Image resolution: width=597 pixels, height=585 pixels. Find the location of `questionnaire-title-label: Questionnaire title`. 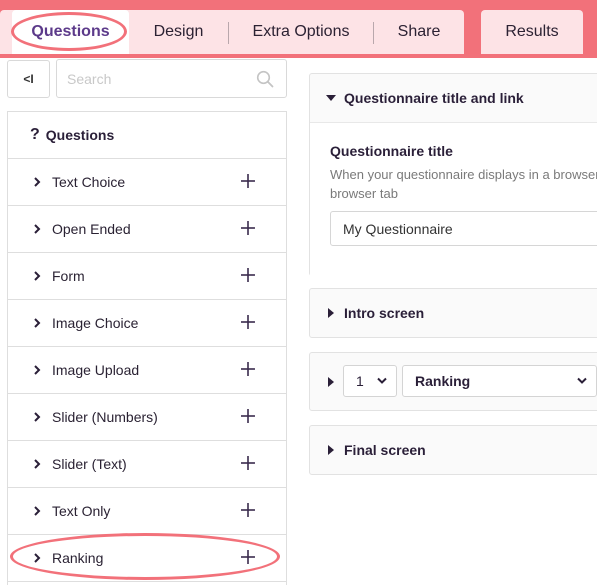

questionnaire-title-label: Questionnaire title is located at coordinates (391, 151).